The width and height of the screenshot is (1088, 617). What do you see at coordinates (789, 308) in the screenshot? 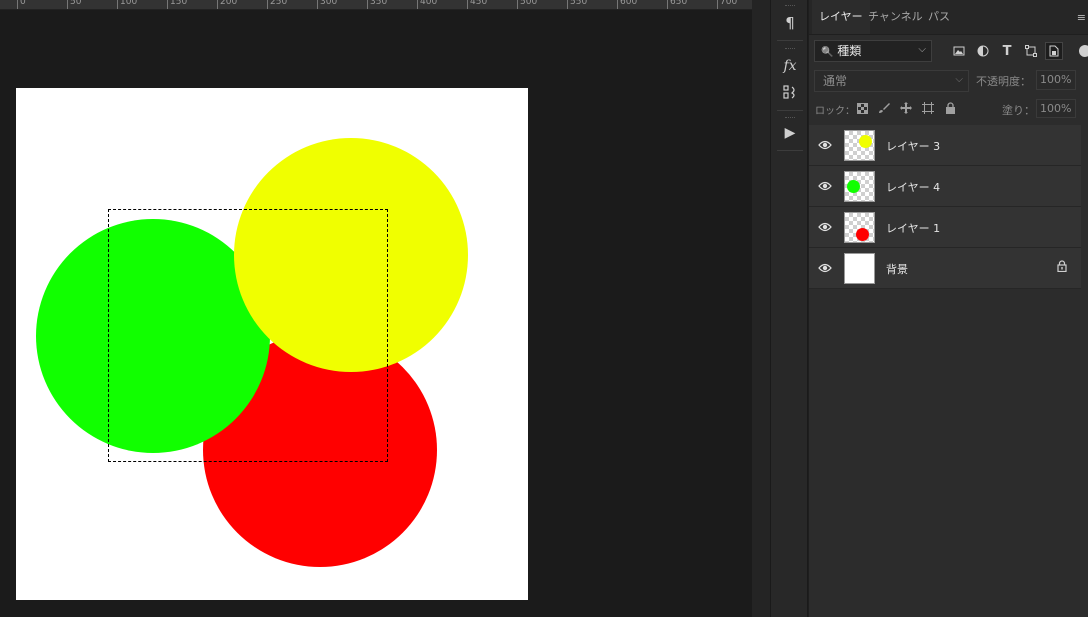
I see `collapsed-panel-strip: ¶ fx ▶` at bounding box center [789, 308].